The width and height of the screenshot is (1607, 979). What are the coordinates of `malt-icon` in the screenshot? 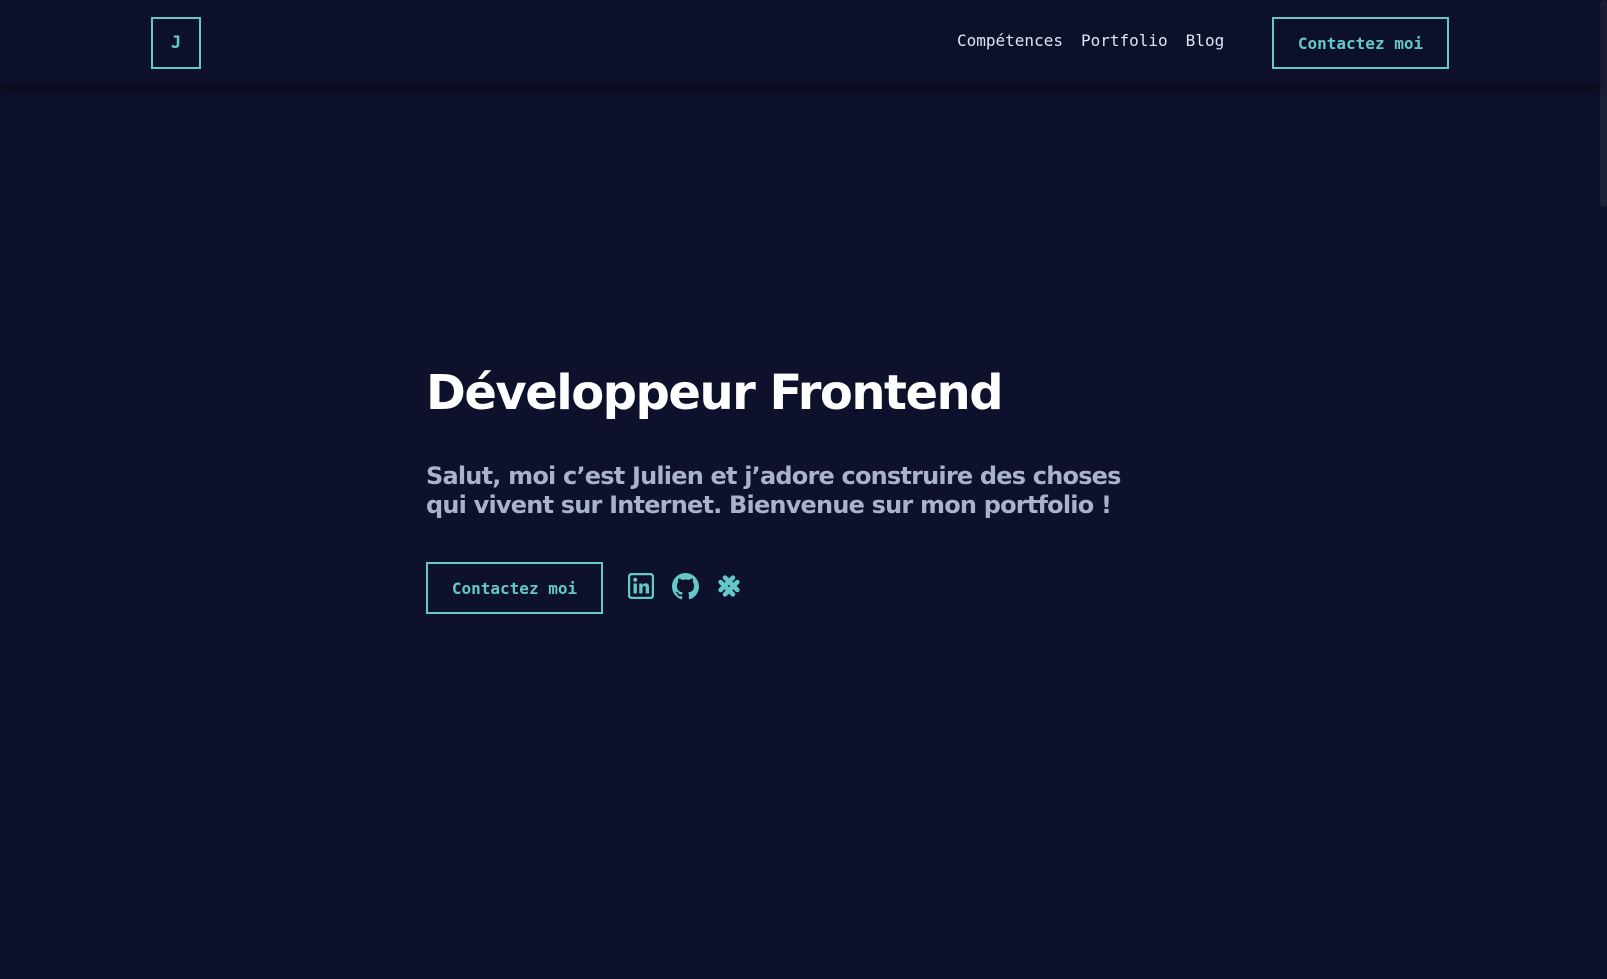 It's located at (729, 586).